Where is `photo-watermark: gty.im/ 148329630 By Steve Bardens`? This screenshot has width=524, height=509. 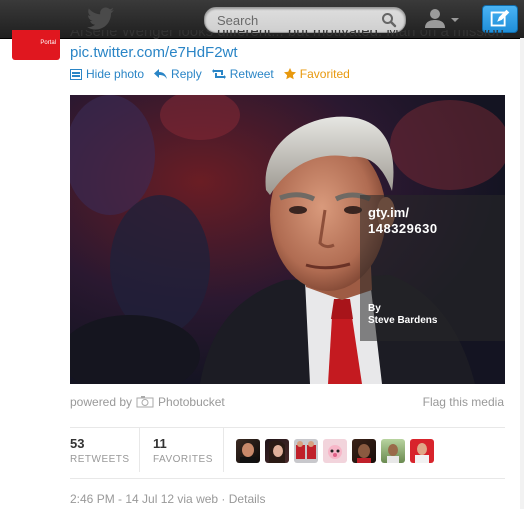
photo-watermark: gty.im/ 148329630 By Steve Bardens is located at coordinates (432, 268).